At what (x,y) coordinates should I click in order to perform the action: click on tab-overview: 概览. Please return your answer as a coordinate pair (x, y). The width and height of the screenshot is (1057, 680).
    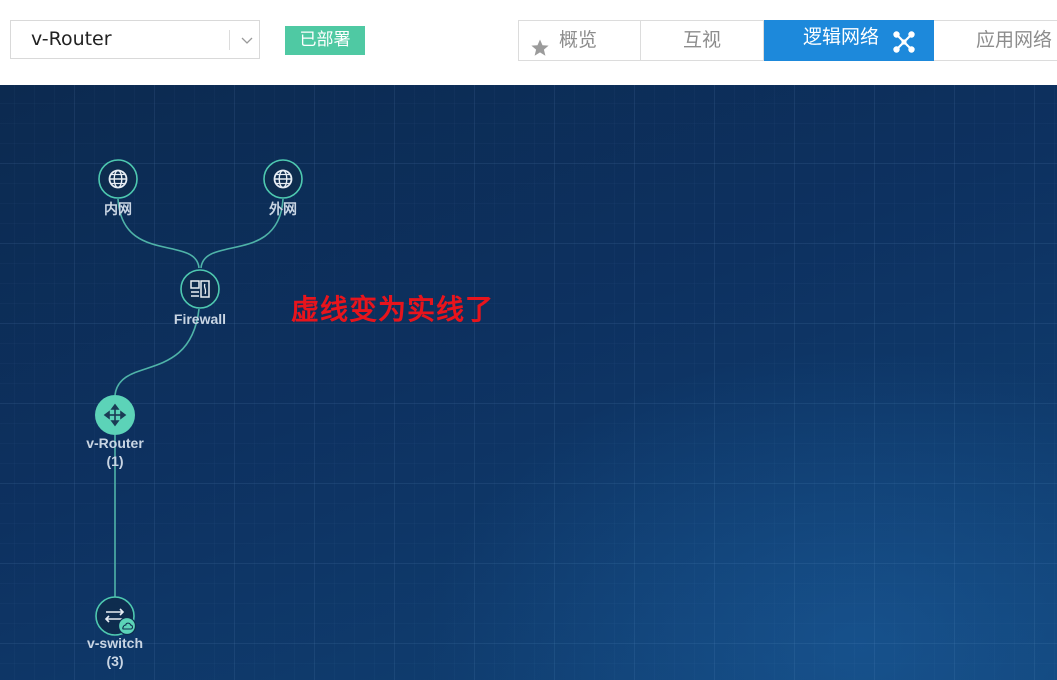
    Looking at the image, I should click on (579, 40).